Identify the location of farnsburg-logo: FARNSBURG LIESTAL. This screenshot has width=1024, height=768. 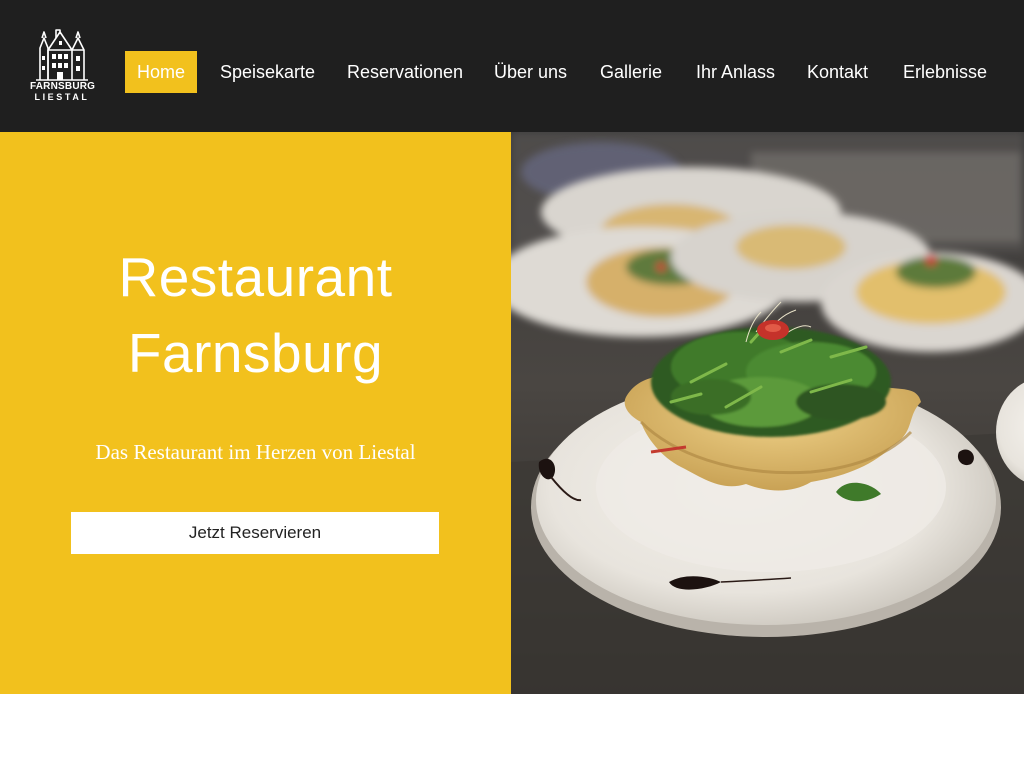
(63, 65).